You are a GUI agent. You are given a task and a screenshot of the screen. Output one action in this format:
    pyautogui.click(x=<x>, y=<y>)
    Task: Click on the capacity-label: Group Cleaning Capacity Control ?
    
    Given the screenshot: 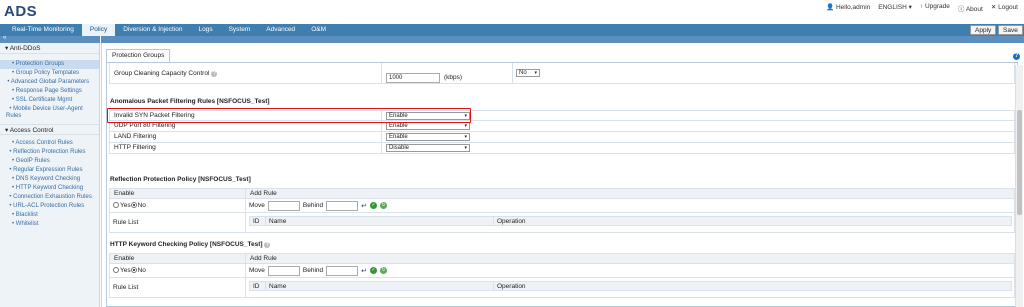 What is the action you would take?
    pyautogui.click(x=246, y=73)
    